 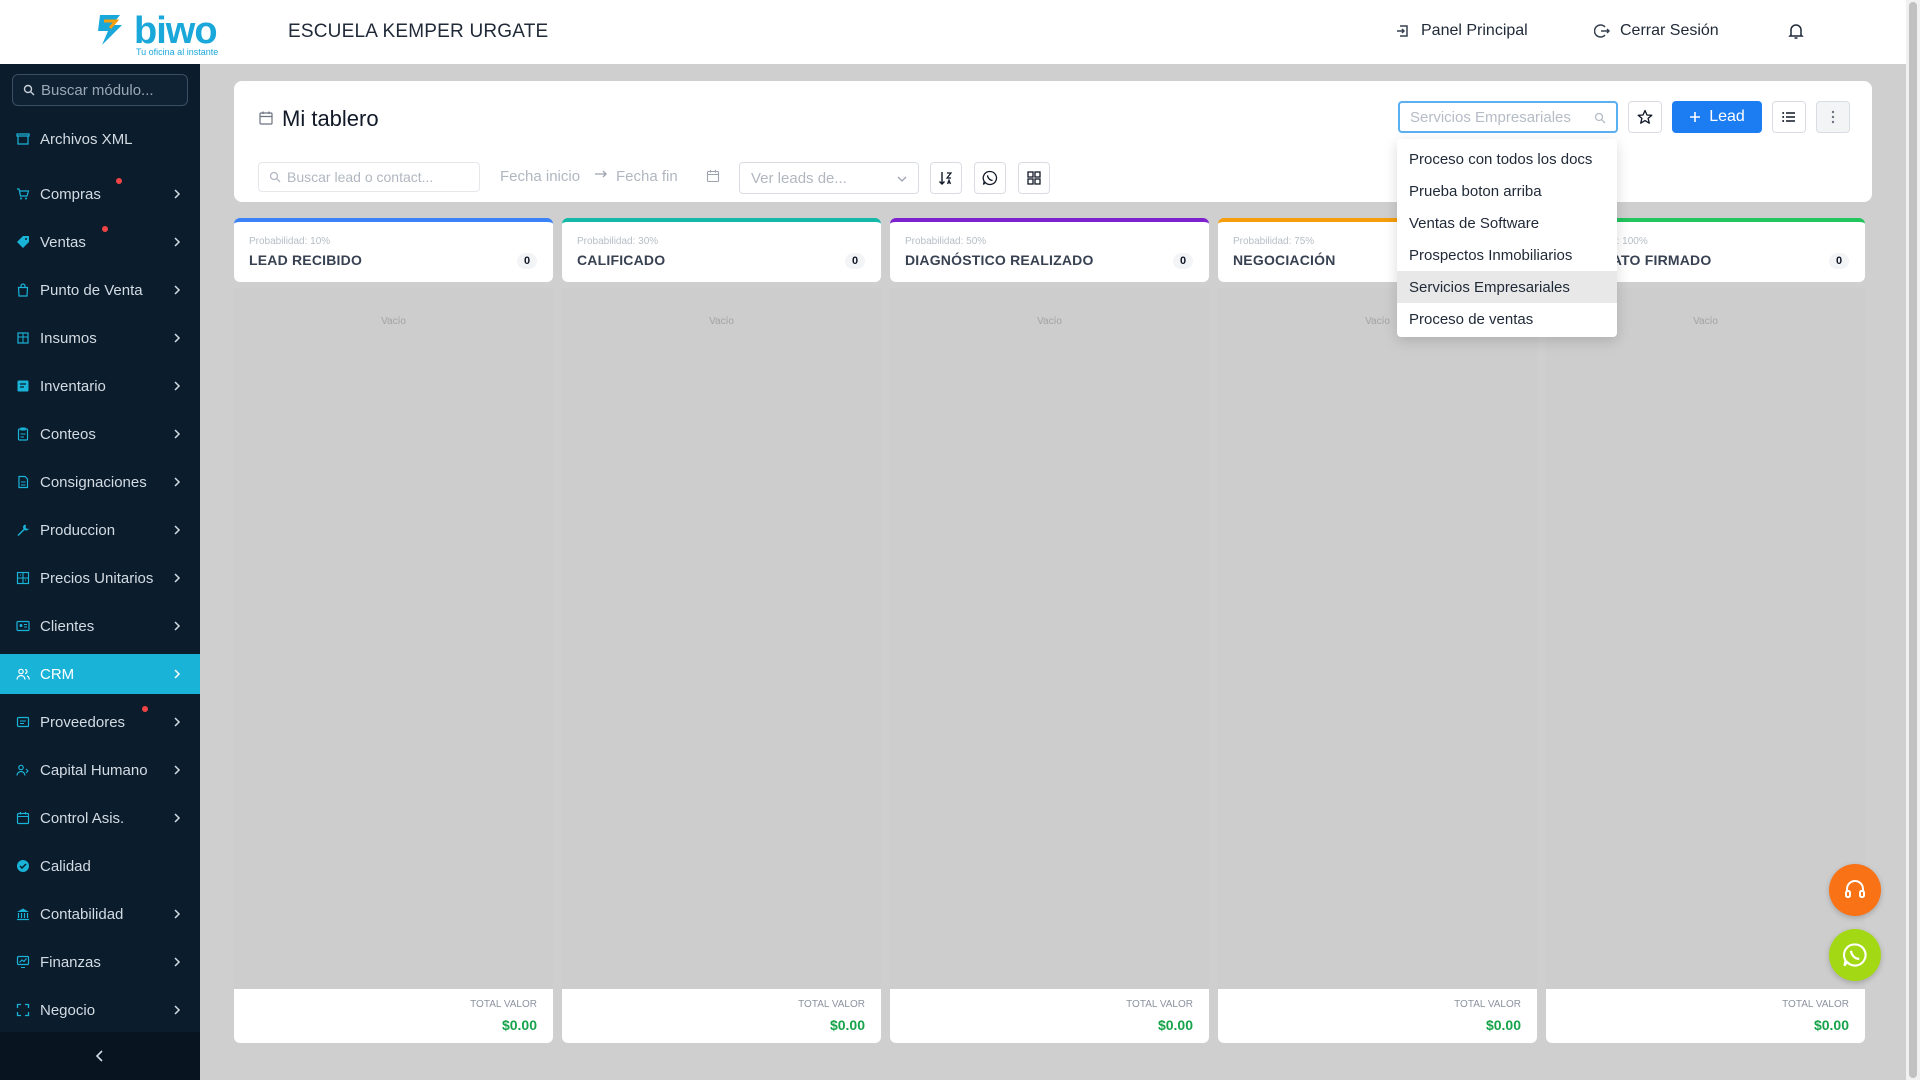 I want to click on sidebar-item-punto-de-venta: Punto de Venta, so click(x=100, y=290).